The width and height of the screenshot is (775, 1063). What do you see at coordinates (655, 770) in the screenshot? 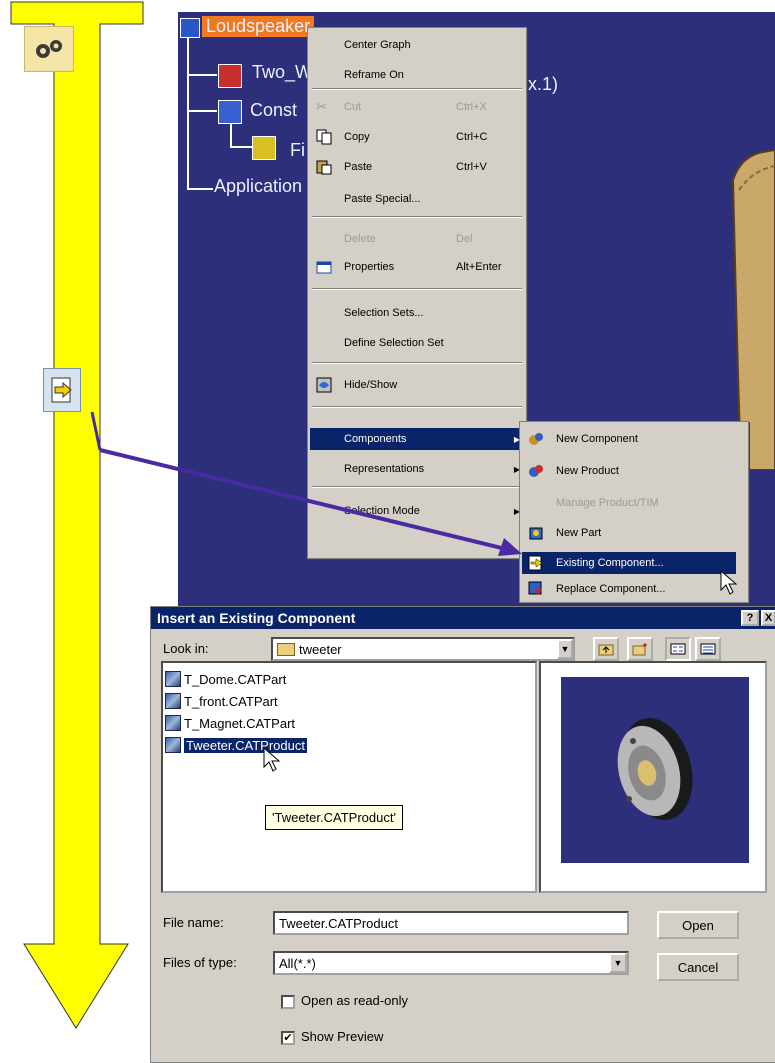
I see `preview-image` at bounding box center [655, 770].